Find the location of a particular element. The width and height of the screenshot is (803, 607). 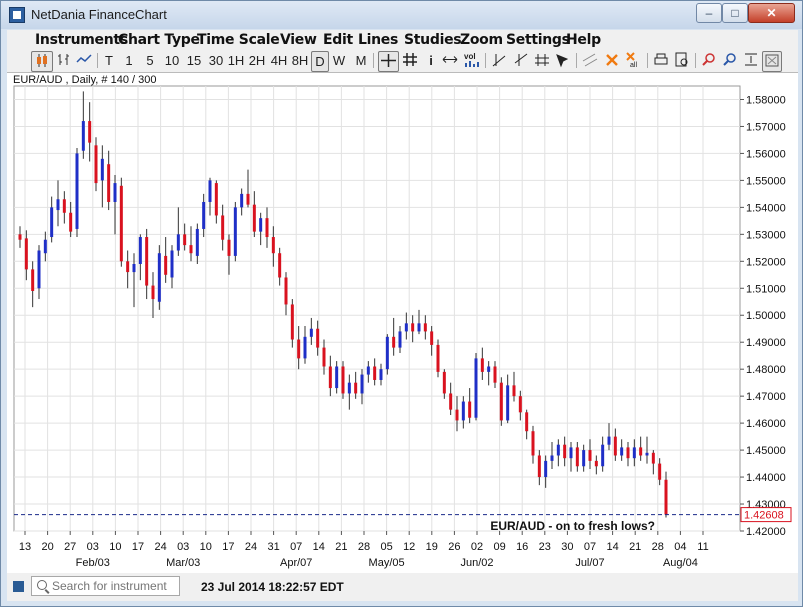

menu-settings: Settings is located at coordinates (538, 40).